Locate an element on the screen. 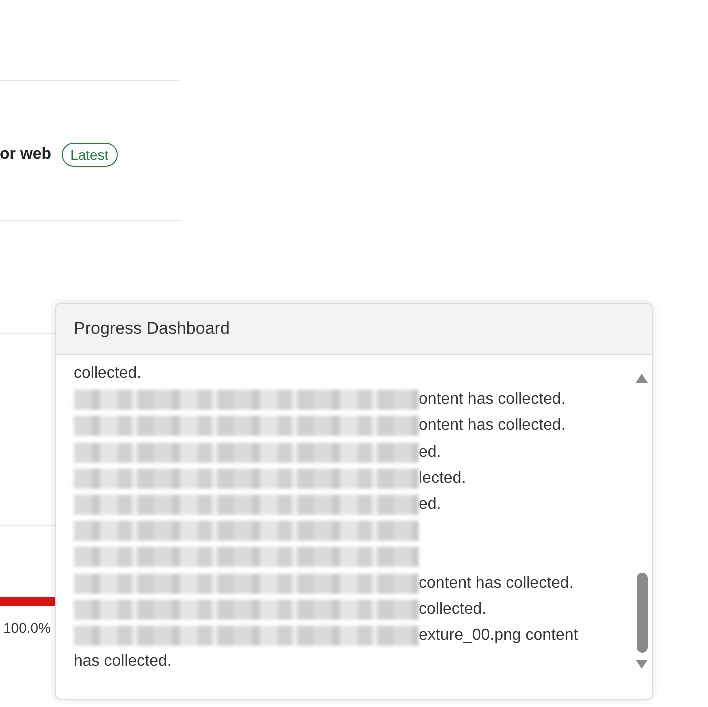  latest-badge: Latest is located at coordinates (90, 154).